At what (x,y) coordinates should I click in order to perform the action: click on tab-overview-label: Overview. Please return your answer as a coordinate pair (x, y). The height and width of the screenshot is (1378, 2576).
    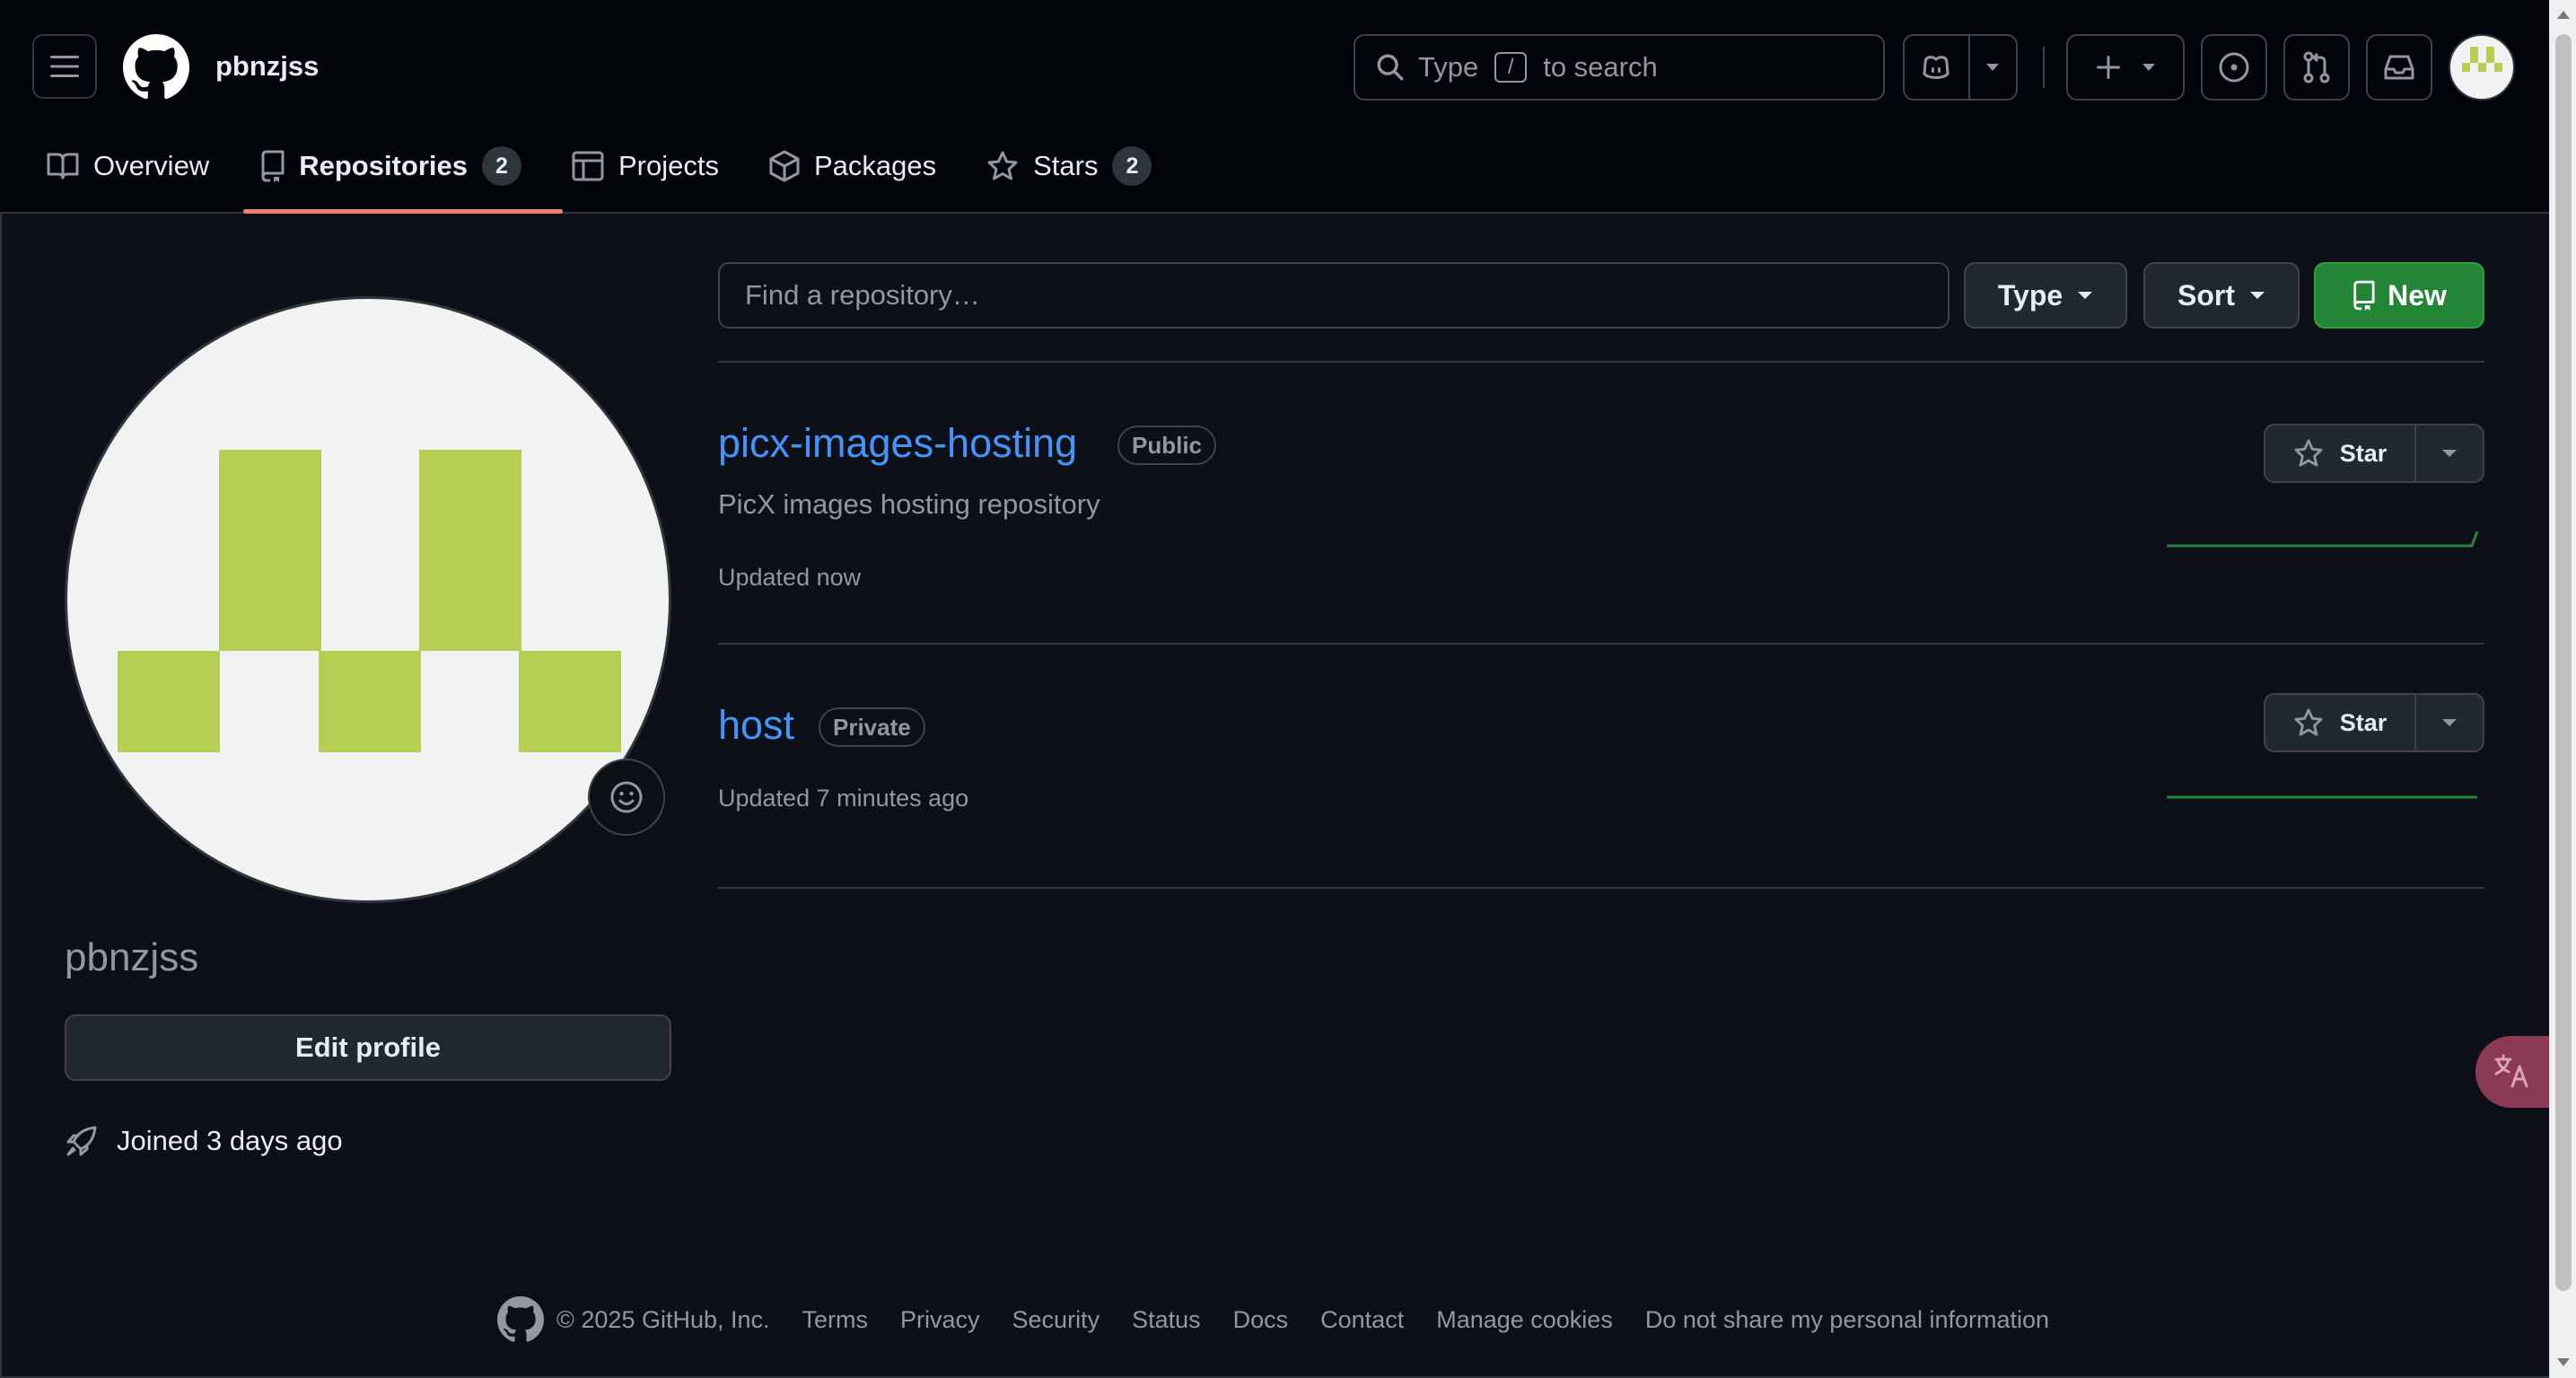
    Looking at the image, I should click on (151, 166).